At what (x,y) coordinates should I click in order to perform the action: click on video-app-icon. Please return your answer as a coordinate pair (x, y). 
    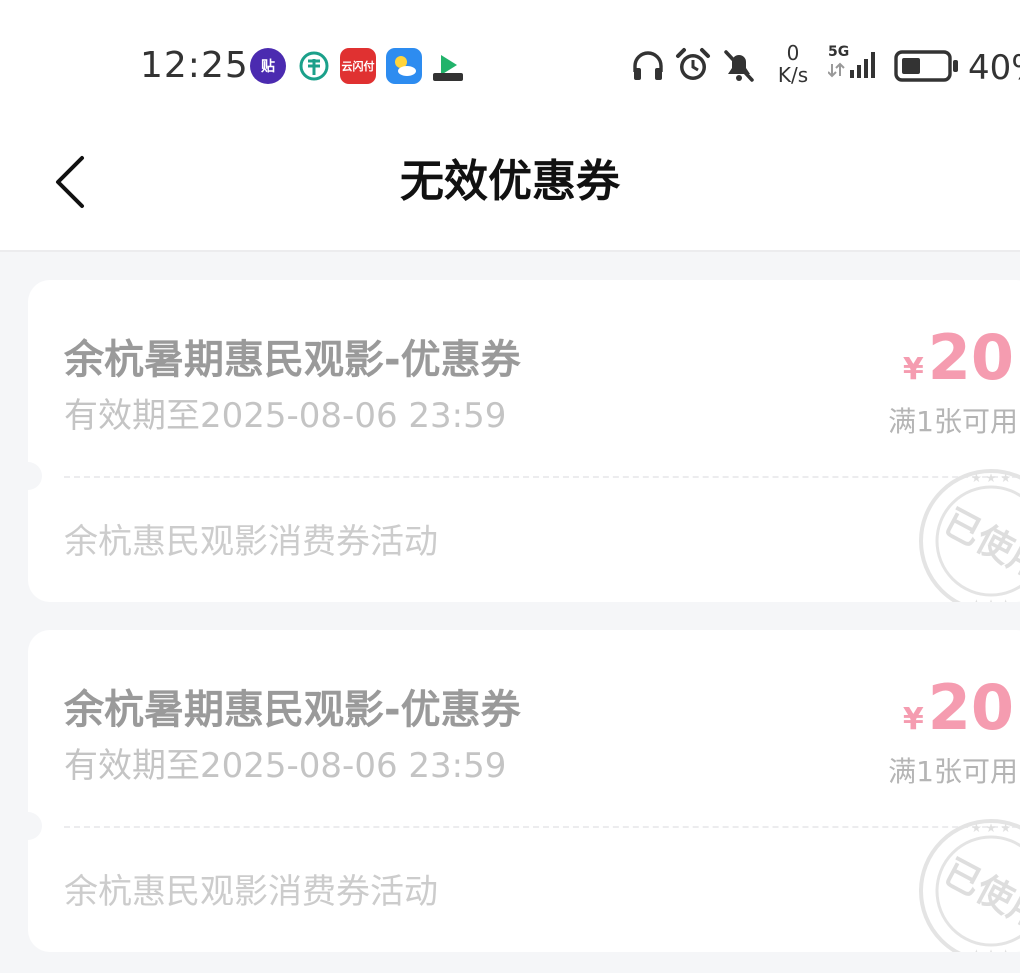
    Looking at the image, I should click on (448, 66).